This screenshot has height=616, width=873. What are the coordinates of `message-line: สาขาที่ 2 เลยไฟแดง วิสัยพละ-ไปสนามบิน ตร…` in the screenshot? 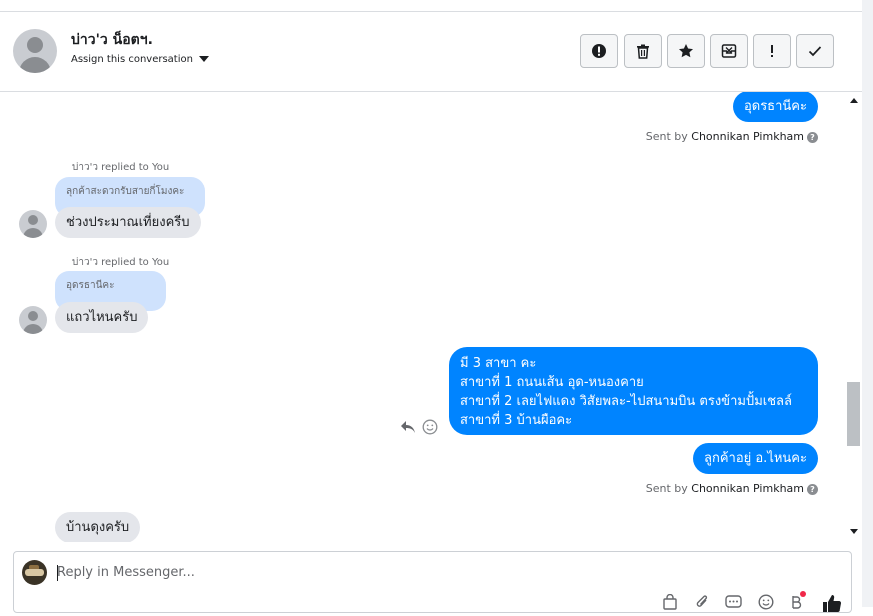 It's located at (626, 401).